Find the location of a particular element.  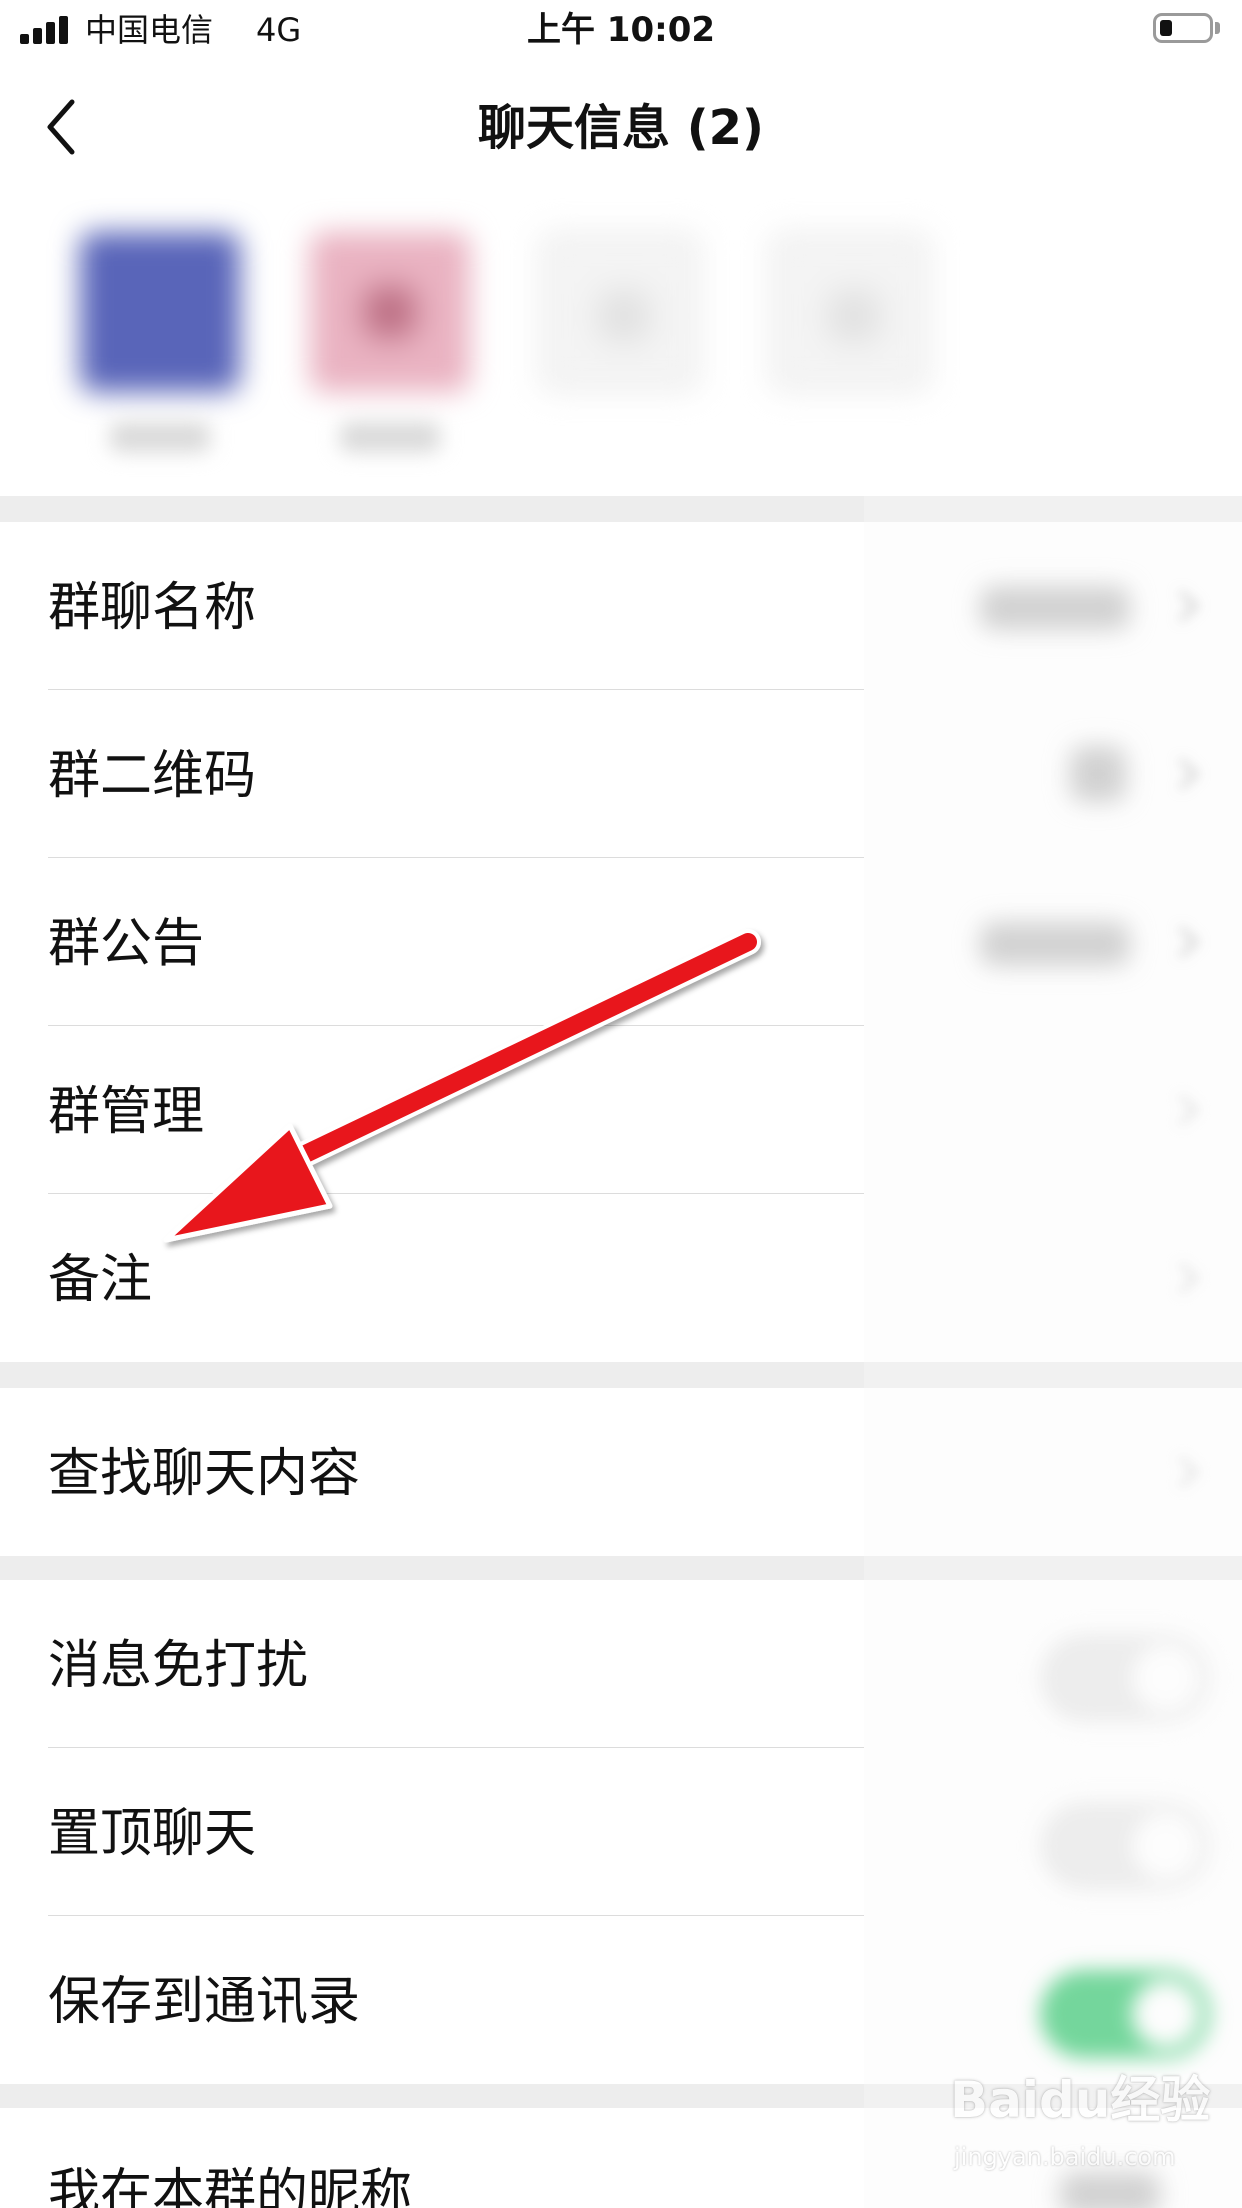

page-title: 聊天信息 (2) is located at coordinates (621, 128).